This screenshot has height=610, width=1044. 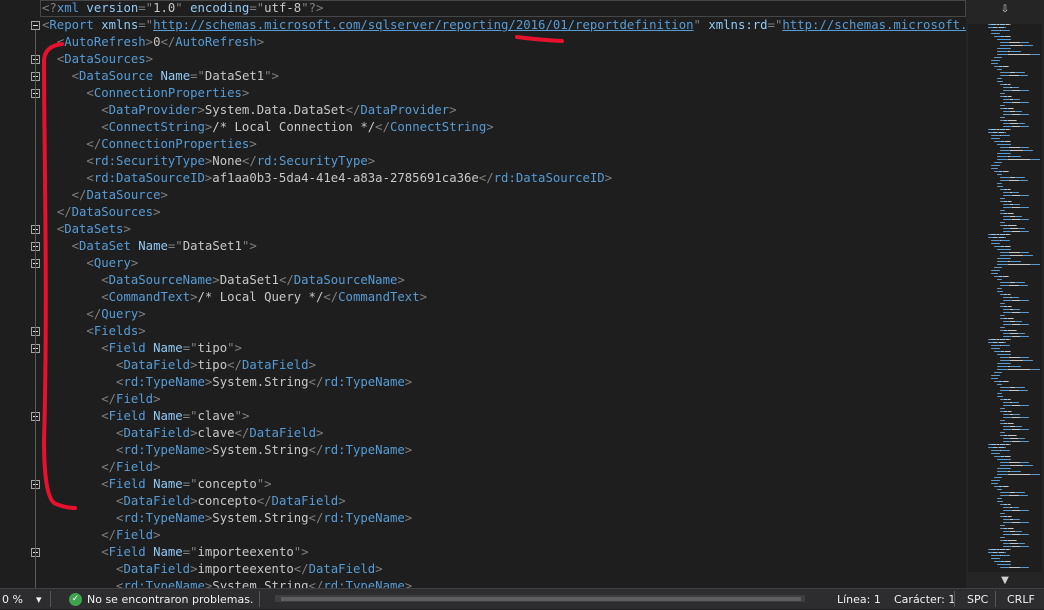 What do you see at coordinates (212, 348) in the screenshot?
I see `code-token: tipo` at bounding box center [212, 348].